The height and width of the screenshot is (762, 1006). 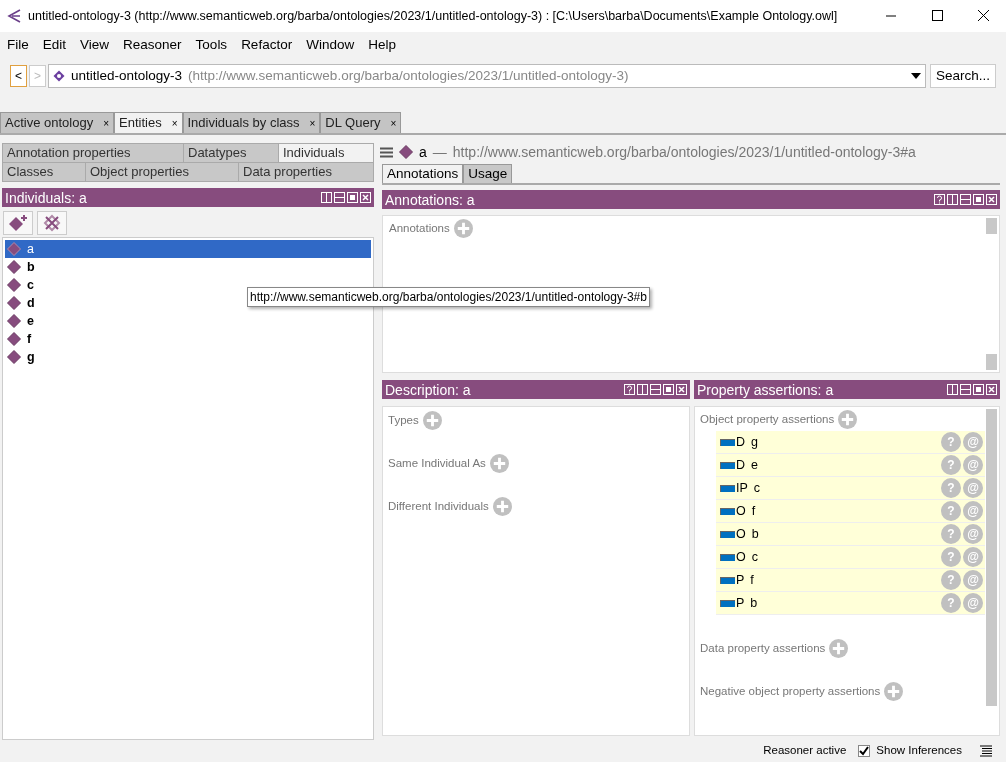 I want to click on property-name: IP, so click(x=742, y=488).